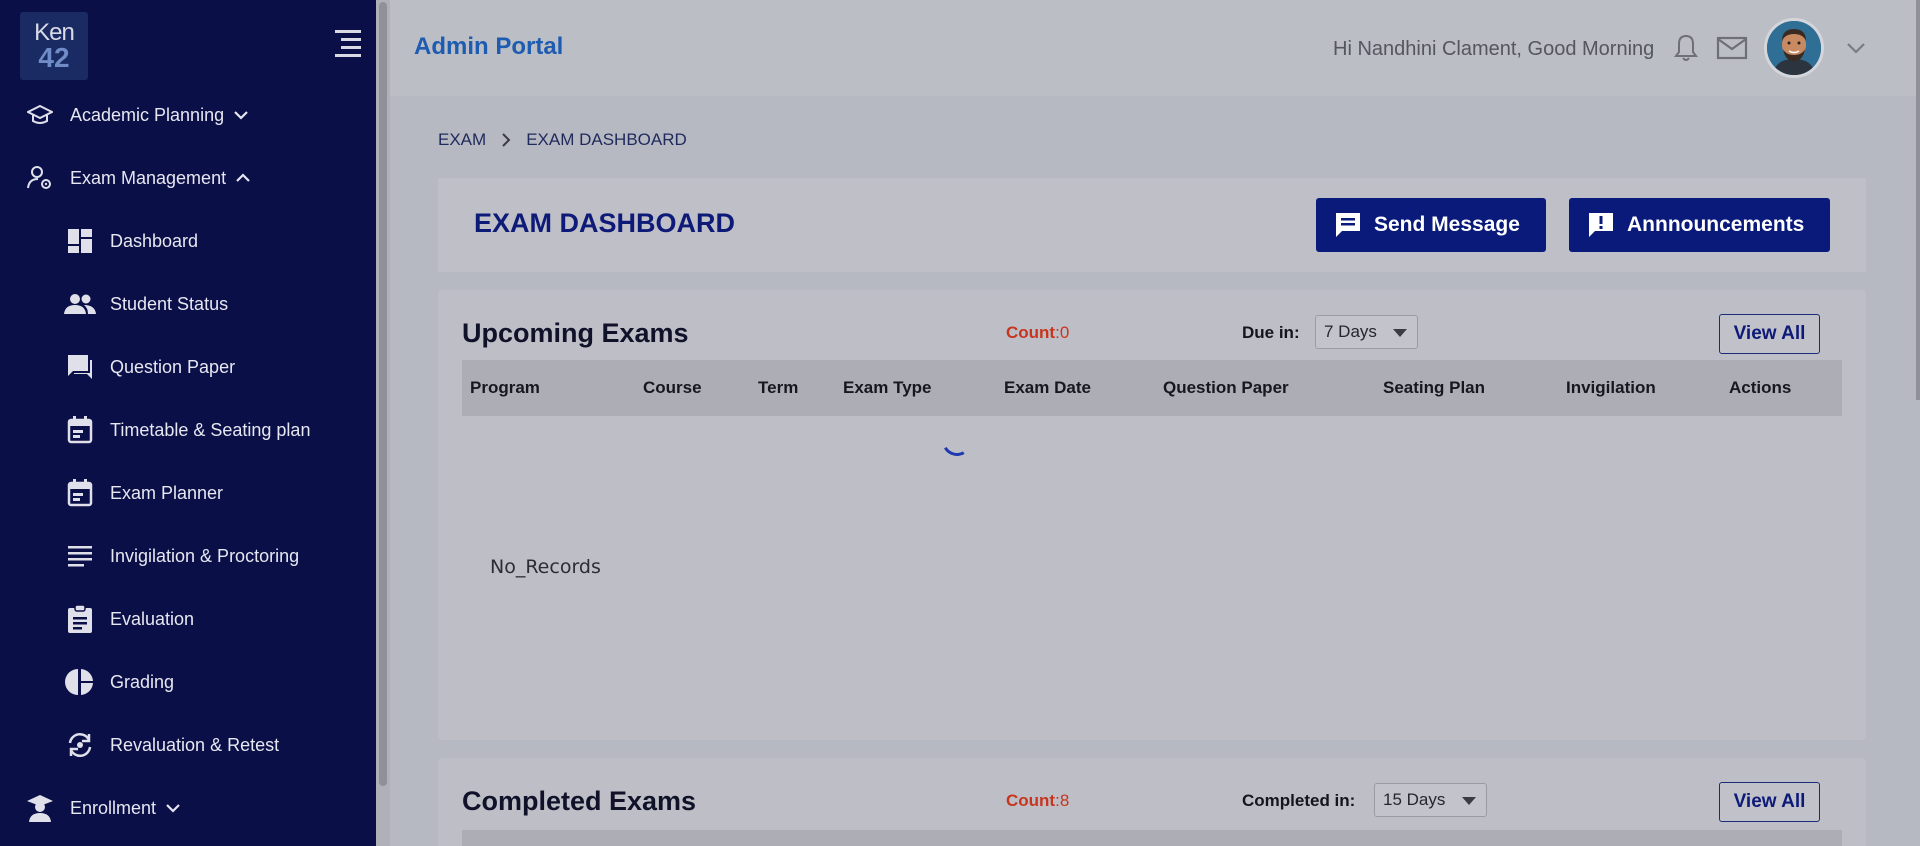 This screenshot has width=1920, height=846. I want to click on people-icon, so click(80, 304).